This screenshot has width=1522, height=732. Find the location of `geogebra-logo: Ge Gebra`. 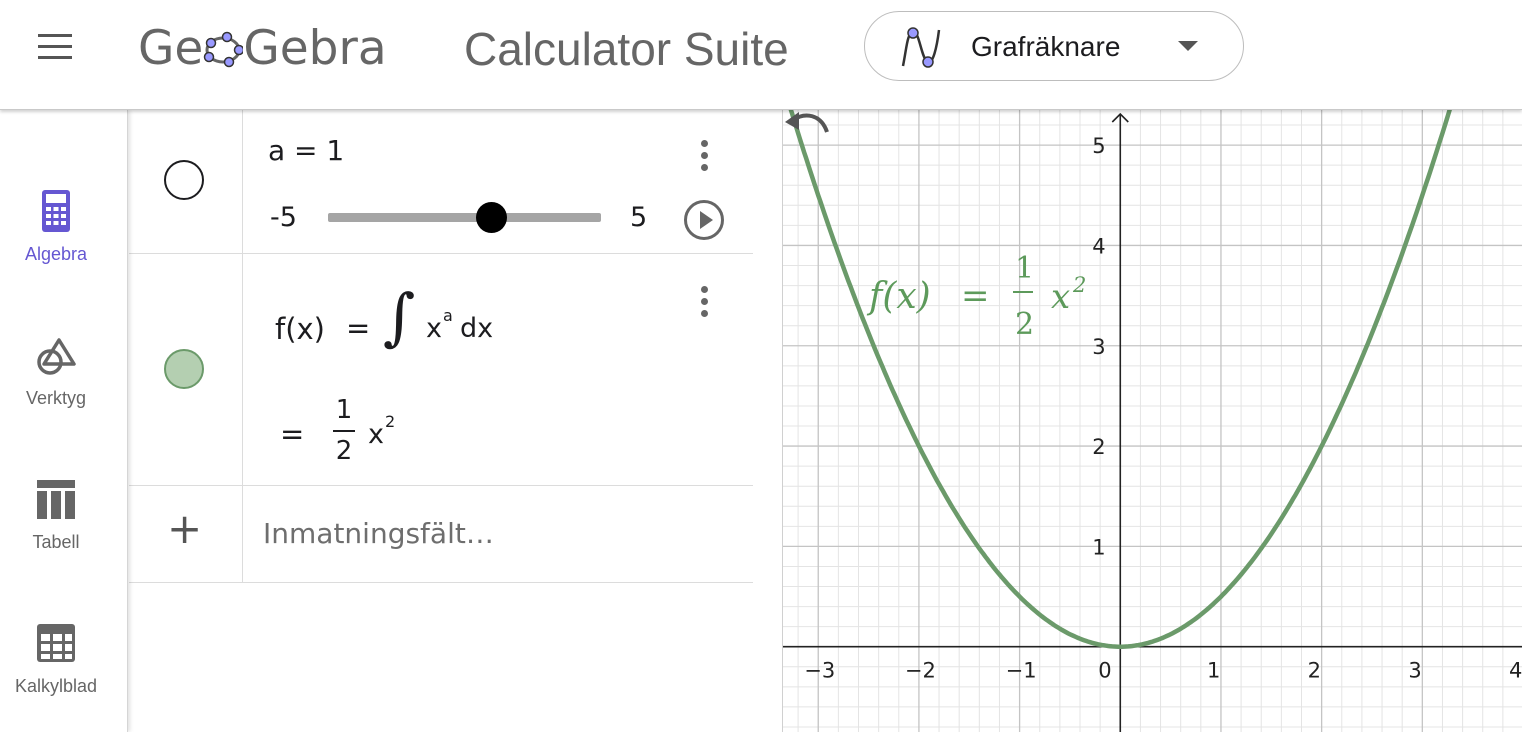

geogebra-logo: Ge Gebra is located at coordinates (262, 48).